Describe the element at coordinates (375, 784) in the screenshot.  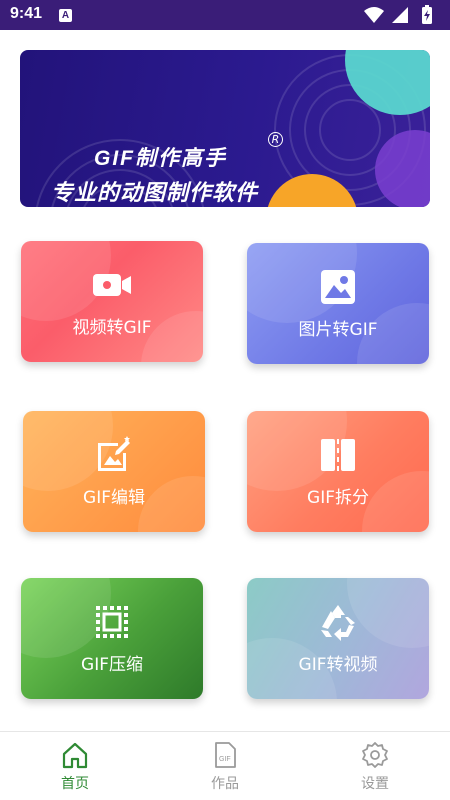
I see `nav-label: 设置` at that location.